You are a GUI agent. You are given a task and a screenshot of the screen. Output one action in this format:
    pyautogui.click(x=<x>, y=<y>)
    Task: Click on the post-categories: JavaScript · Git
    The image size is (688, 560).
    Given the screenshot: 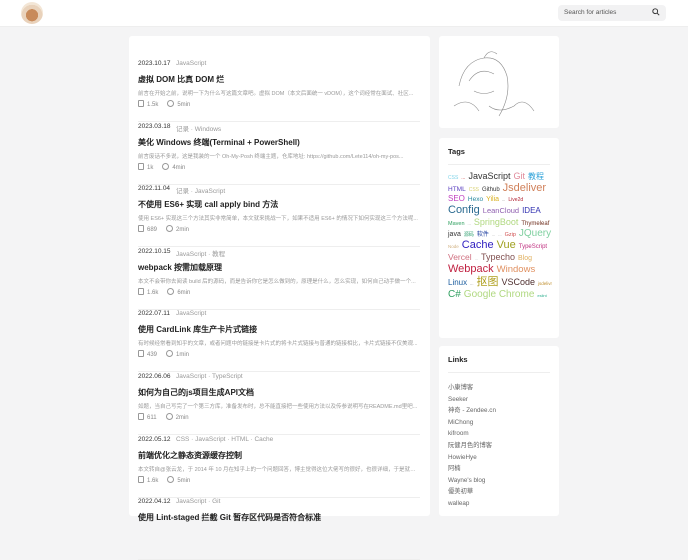 What is the action you would take?
    pyautogui.click(x=198, y=501)
    